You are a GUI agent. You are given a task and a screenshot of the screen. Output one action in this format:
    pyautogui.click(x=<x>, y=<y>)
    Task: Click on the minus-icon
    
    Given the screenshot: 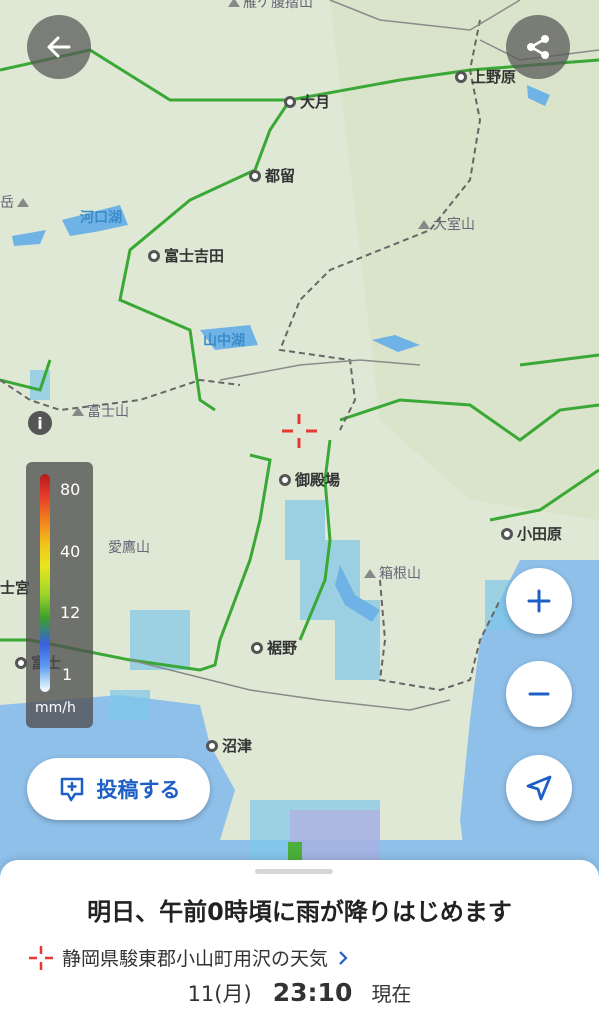 What is the action you would take?
    pyautogui.click(x=539, y=694)
    